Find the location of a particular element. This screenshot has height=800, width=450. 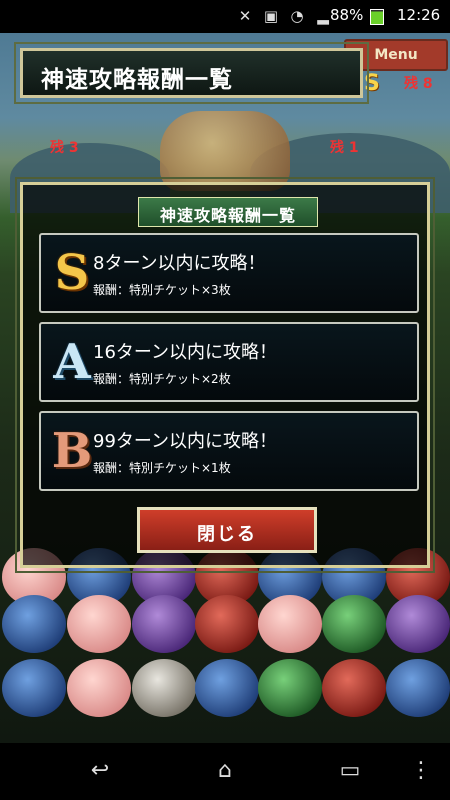

status-bar: ✕ ▣ ◔ ▂ 88% 12:26 is located at coordinates (225, 16).